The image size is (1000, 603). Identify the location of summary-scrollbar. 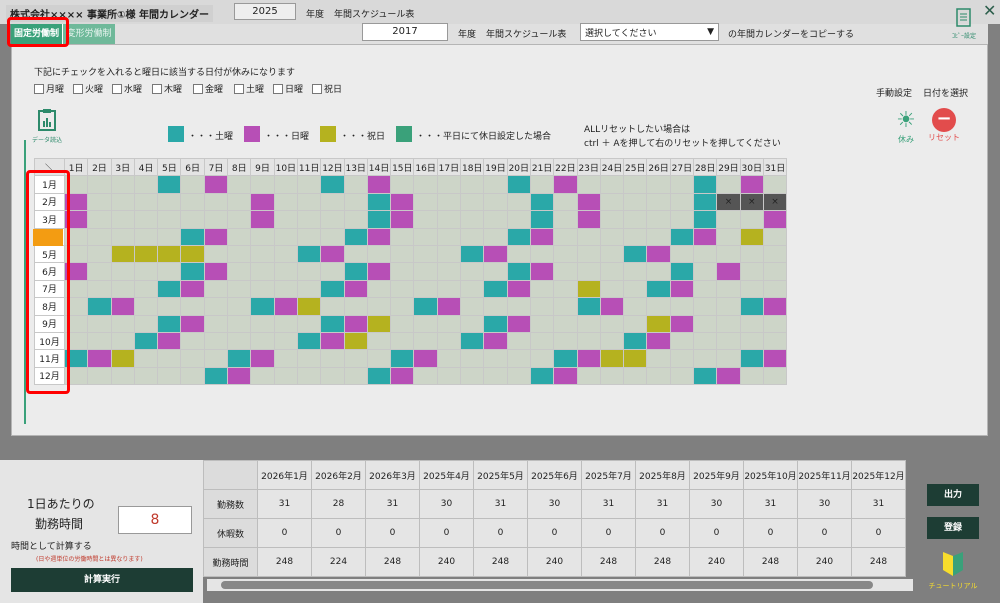
(560, 585).